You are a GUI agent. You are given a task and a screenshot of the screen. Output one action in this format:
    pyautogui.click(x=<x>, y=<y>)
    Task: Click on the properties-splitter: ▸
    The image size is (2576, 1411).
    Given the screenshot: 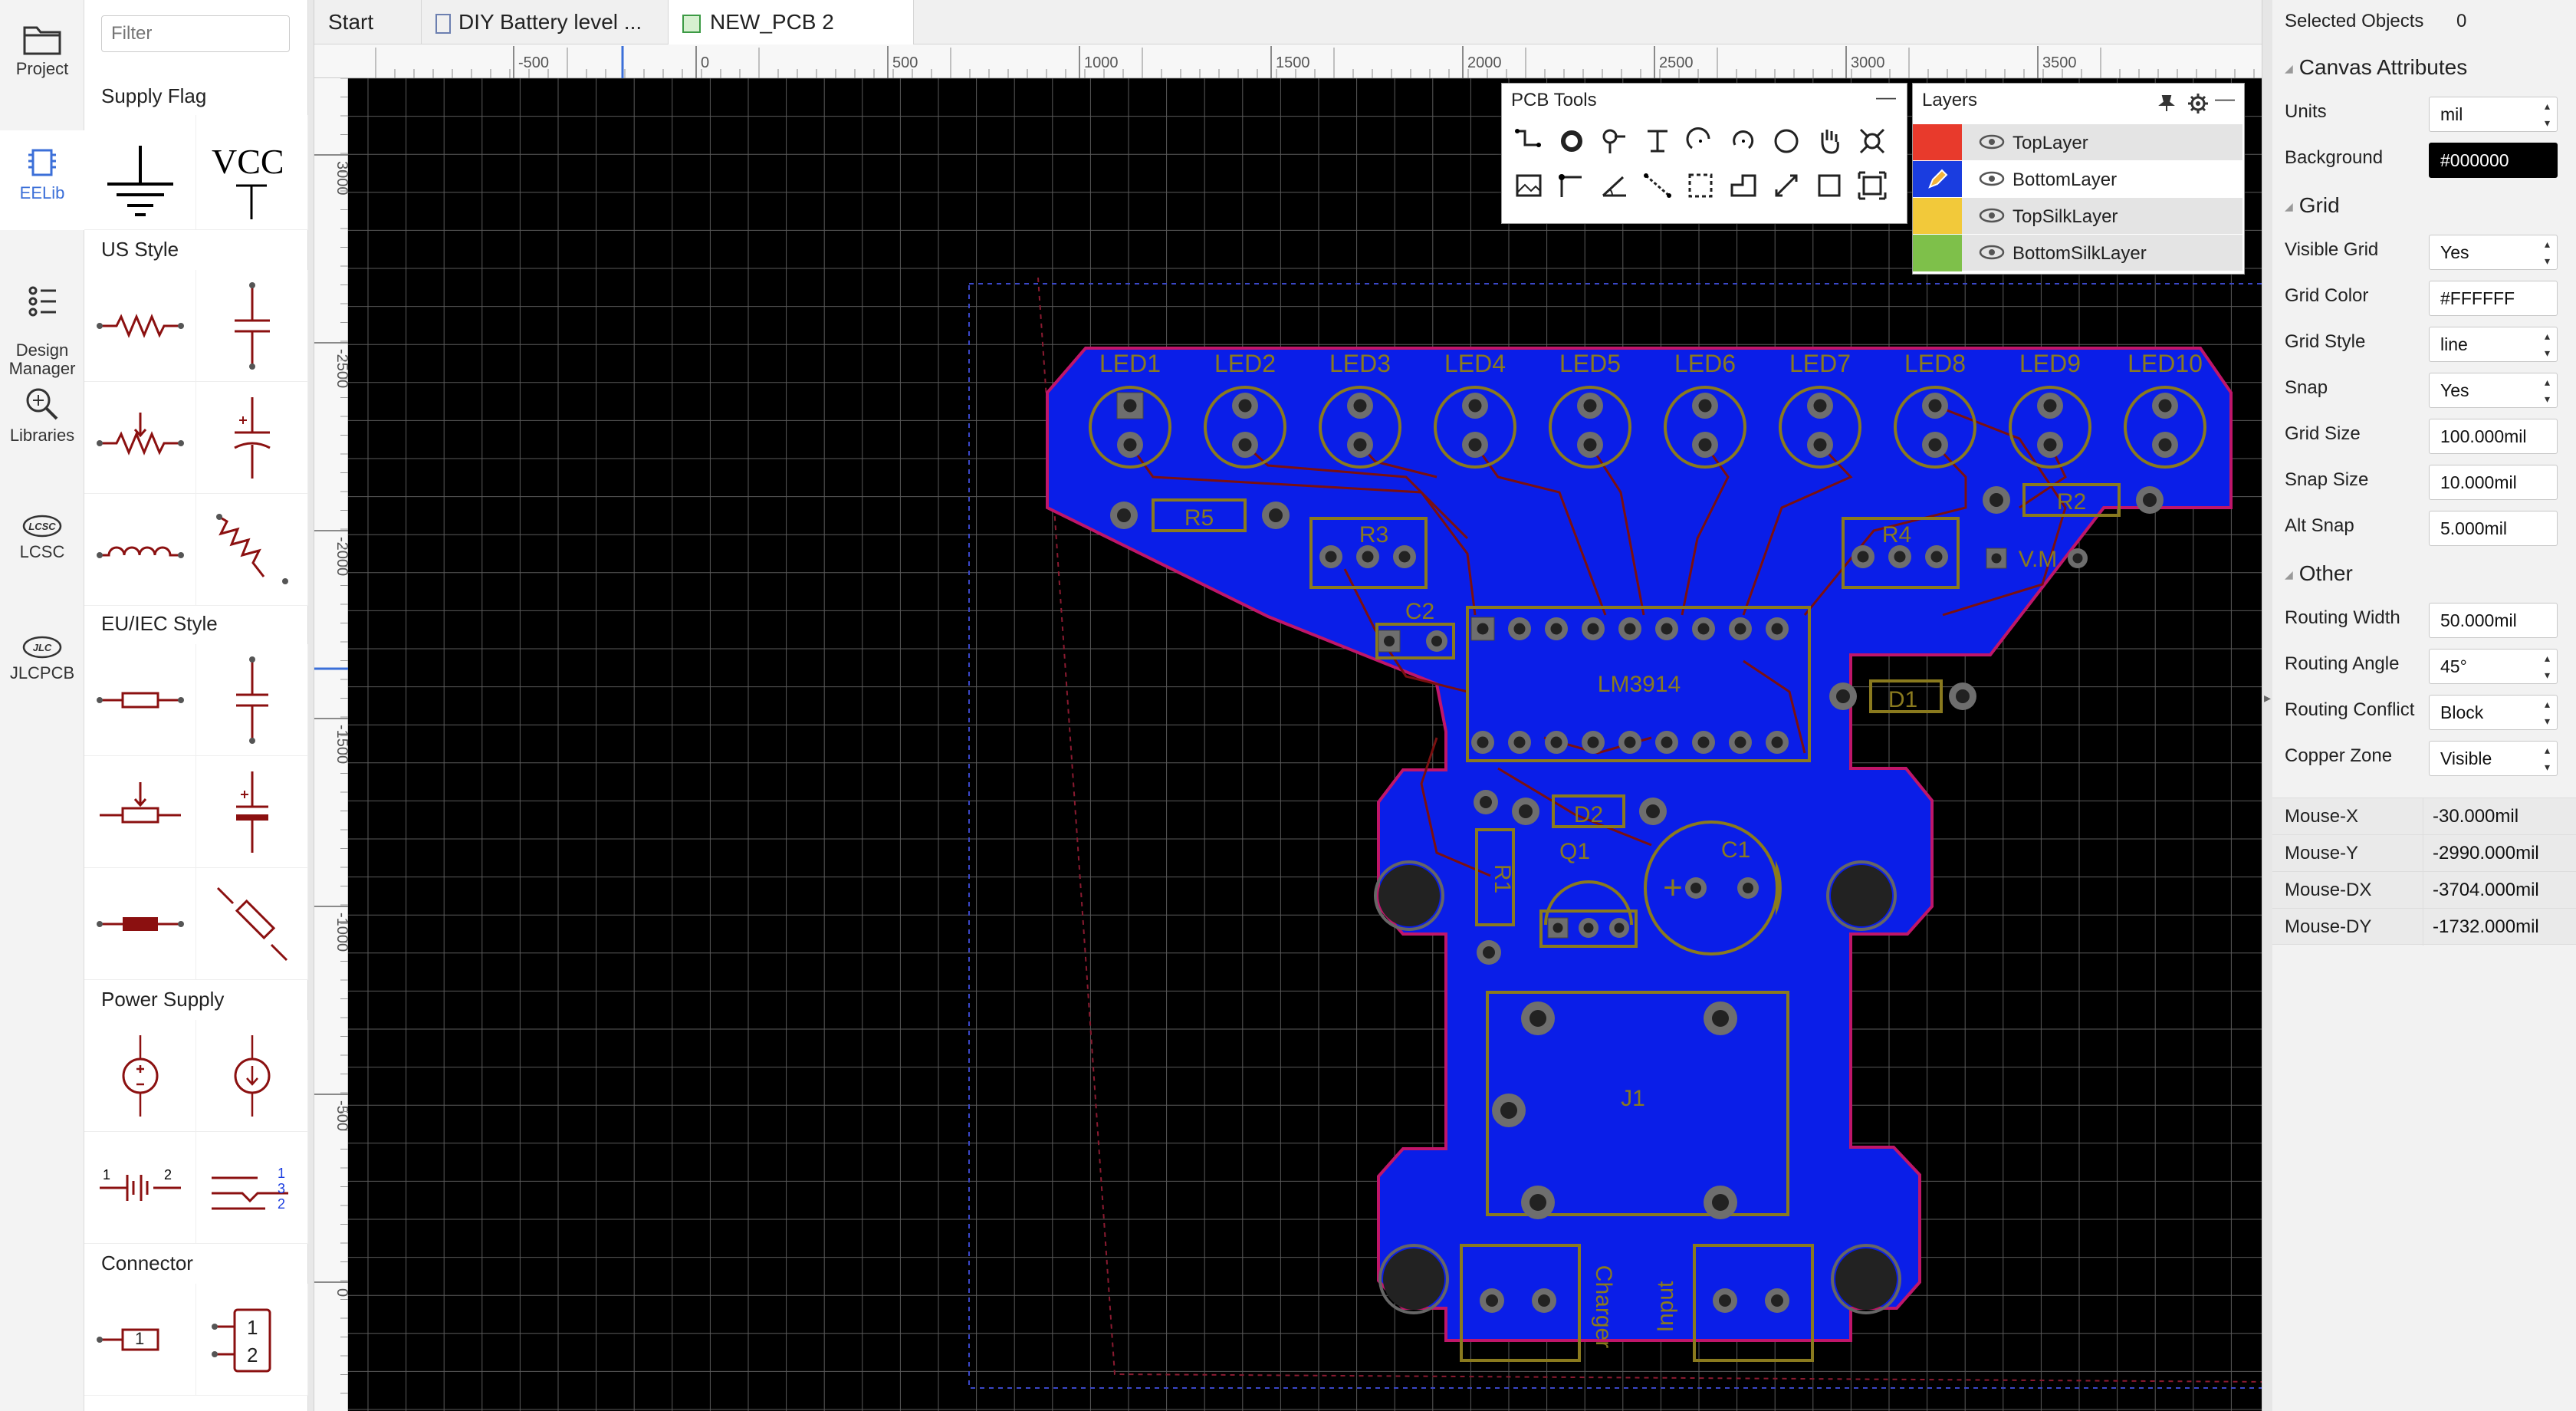 What is the action you would take?
    pyautogui.click(x=2267, y=706)
    